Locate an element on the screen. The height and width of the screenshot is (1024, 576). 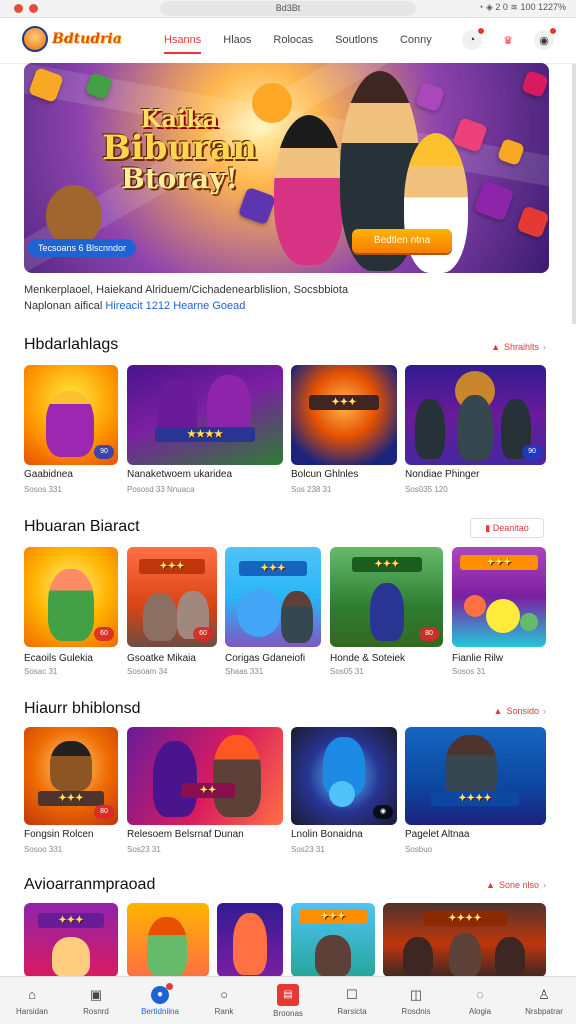
bottom-nav-3: ● Bertidniina is located at coordinates (160, 1000).